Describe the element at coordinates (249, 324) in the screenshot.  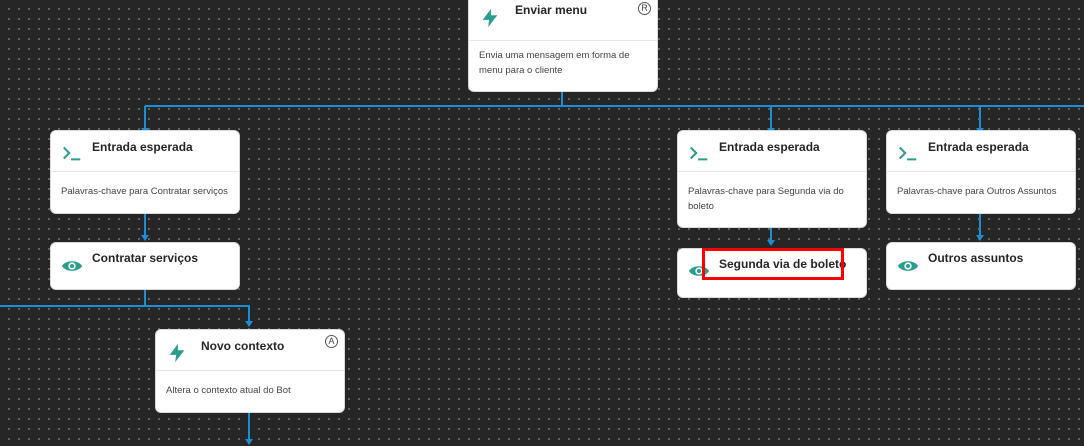
I see `arrowhead-novo-contexto` at that location.